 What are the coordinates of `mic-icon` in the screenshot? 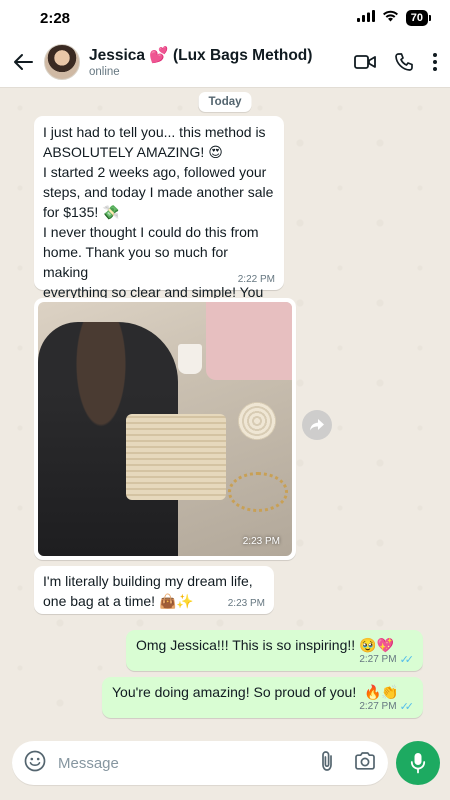 It's located at (418, 763).